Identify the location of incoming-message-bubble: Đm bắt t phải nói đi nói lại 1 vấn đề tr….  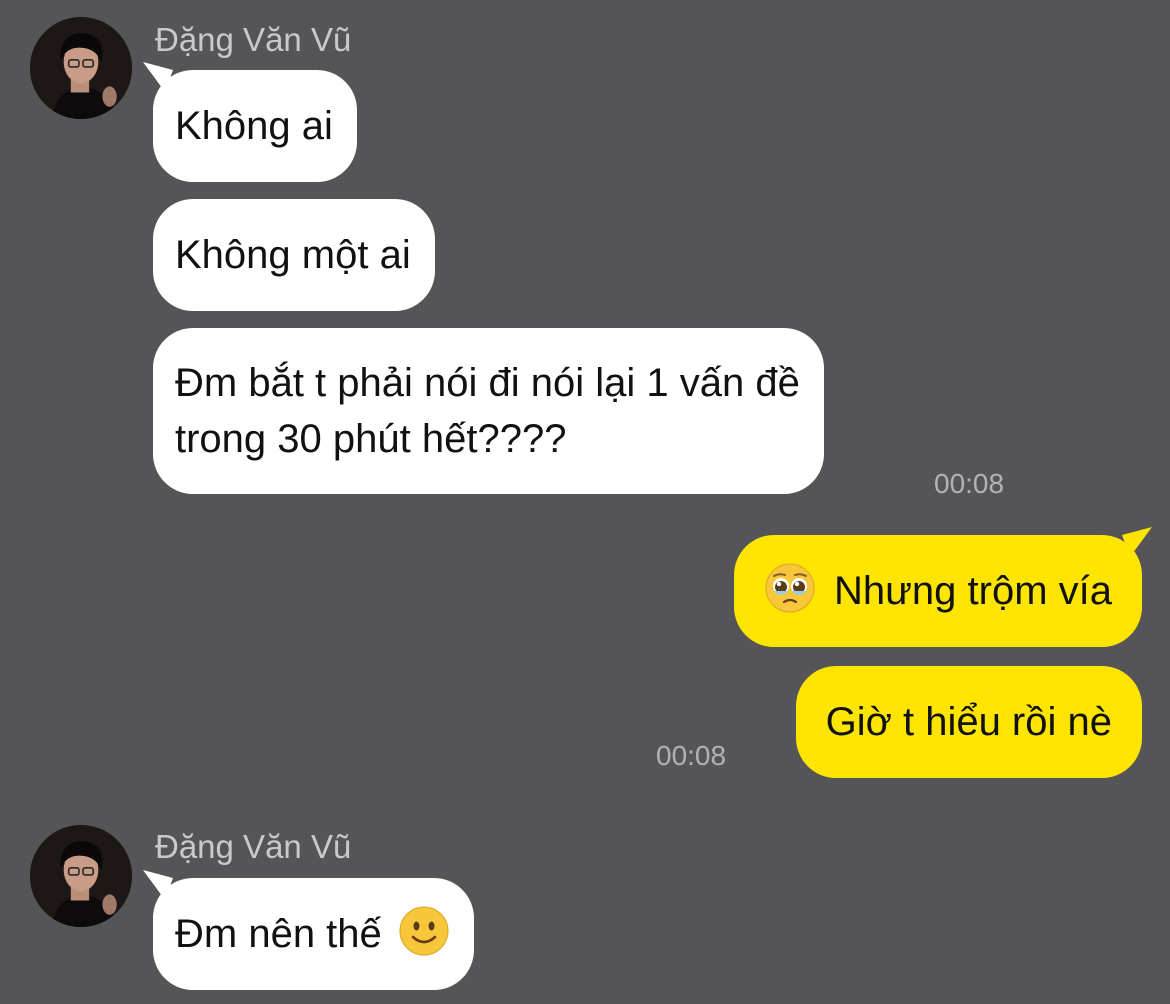
(488, 411).